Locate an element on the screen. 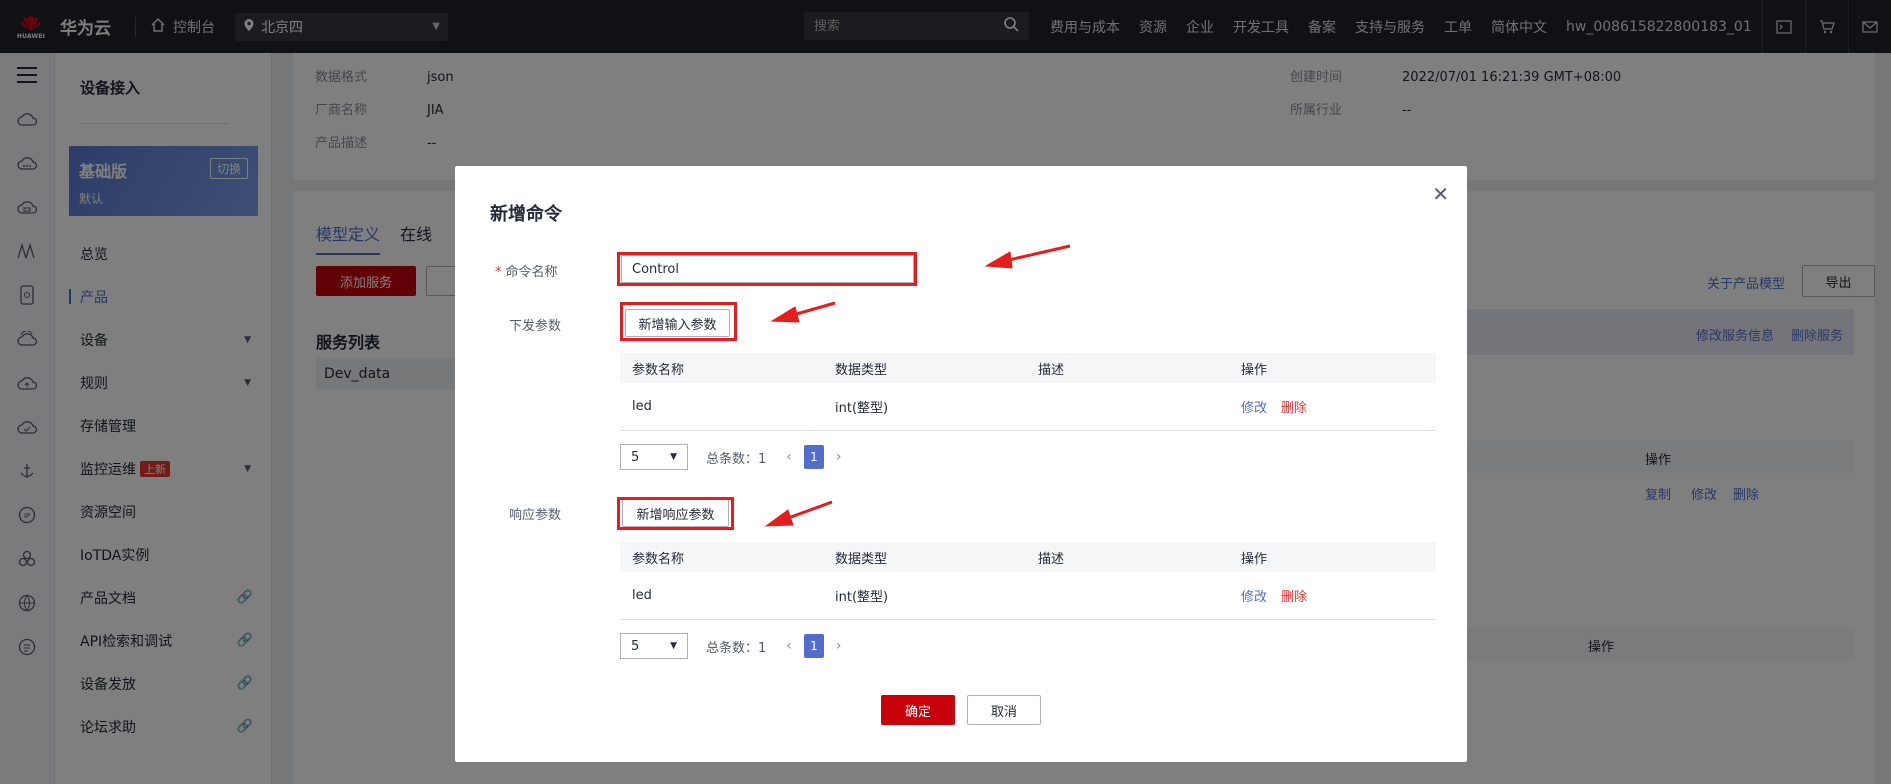 The width and height of the screenshot is (1891, 784). cancel-button: 取消 is located at coordinates (1004, 710).